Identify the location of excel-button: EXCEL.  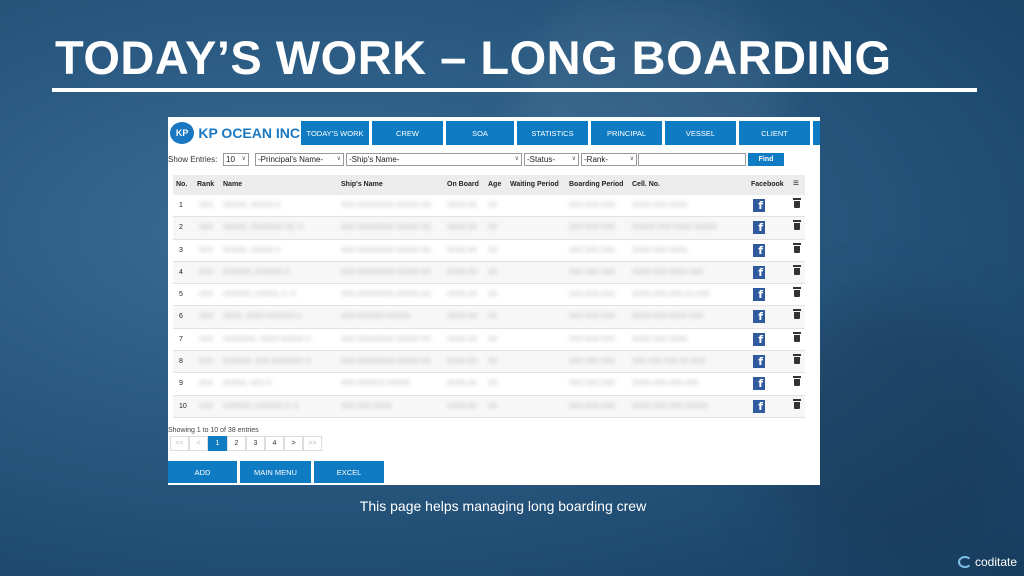
(349, 472).